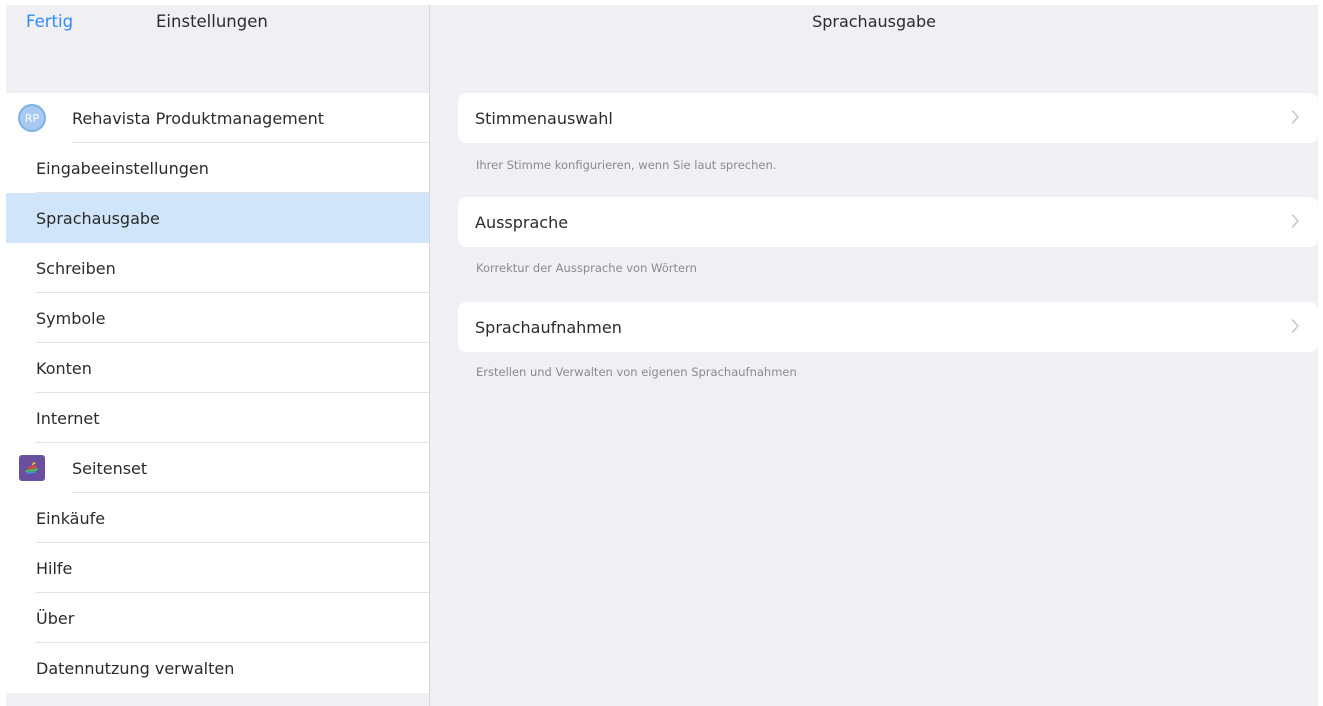 The height and width of the screenshot is (706, 1323). I want to click on sidebar-item-konten: Konten, so click(217, 368).